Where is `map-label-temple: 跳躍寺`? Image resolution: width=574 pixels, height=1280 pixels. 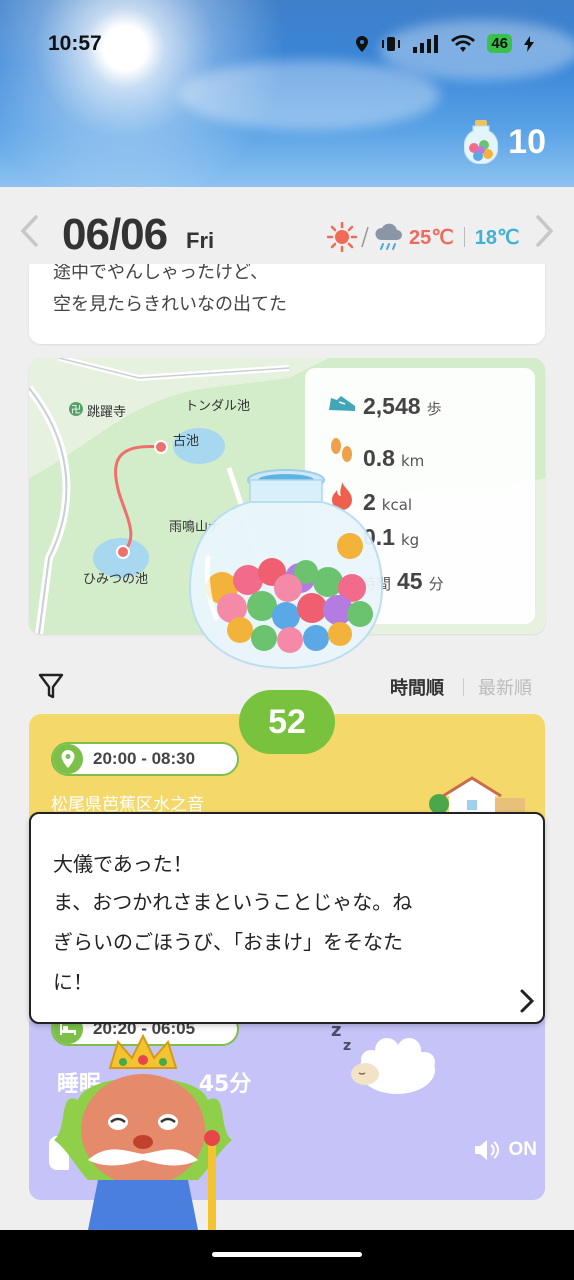 map-label-temple: 跳躍寺 is located at coordinates (107, 412).